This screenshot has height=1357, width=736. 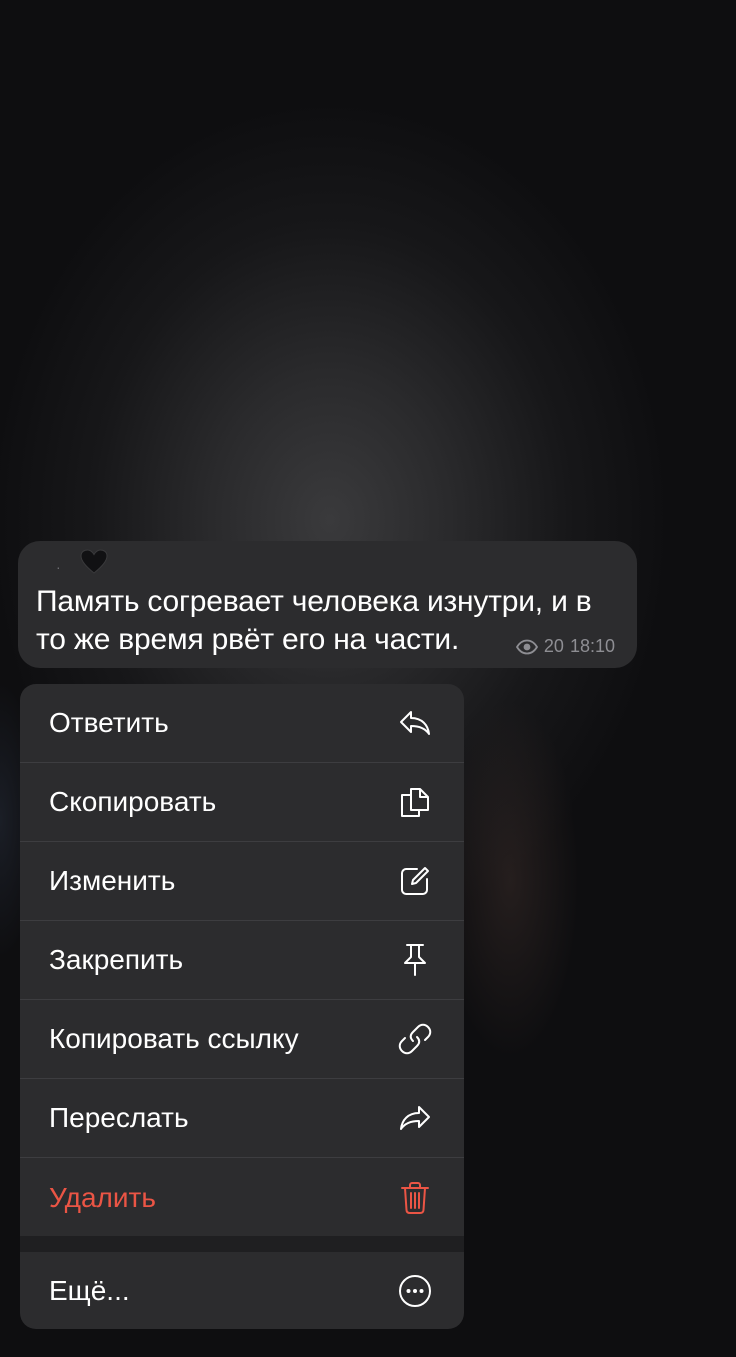 What do you see at coordinates (119, 1117) in the screenshot?
I see `menu-item-label: Переслать` at bounding box center [119, 1117].